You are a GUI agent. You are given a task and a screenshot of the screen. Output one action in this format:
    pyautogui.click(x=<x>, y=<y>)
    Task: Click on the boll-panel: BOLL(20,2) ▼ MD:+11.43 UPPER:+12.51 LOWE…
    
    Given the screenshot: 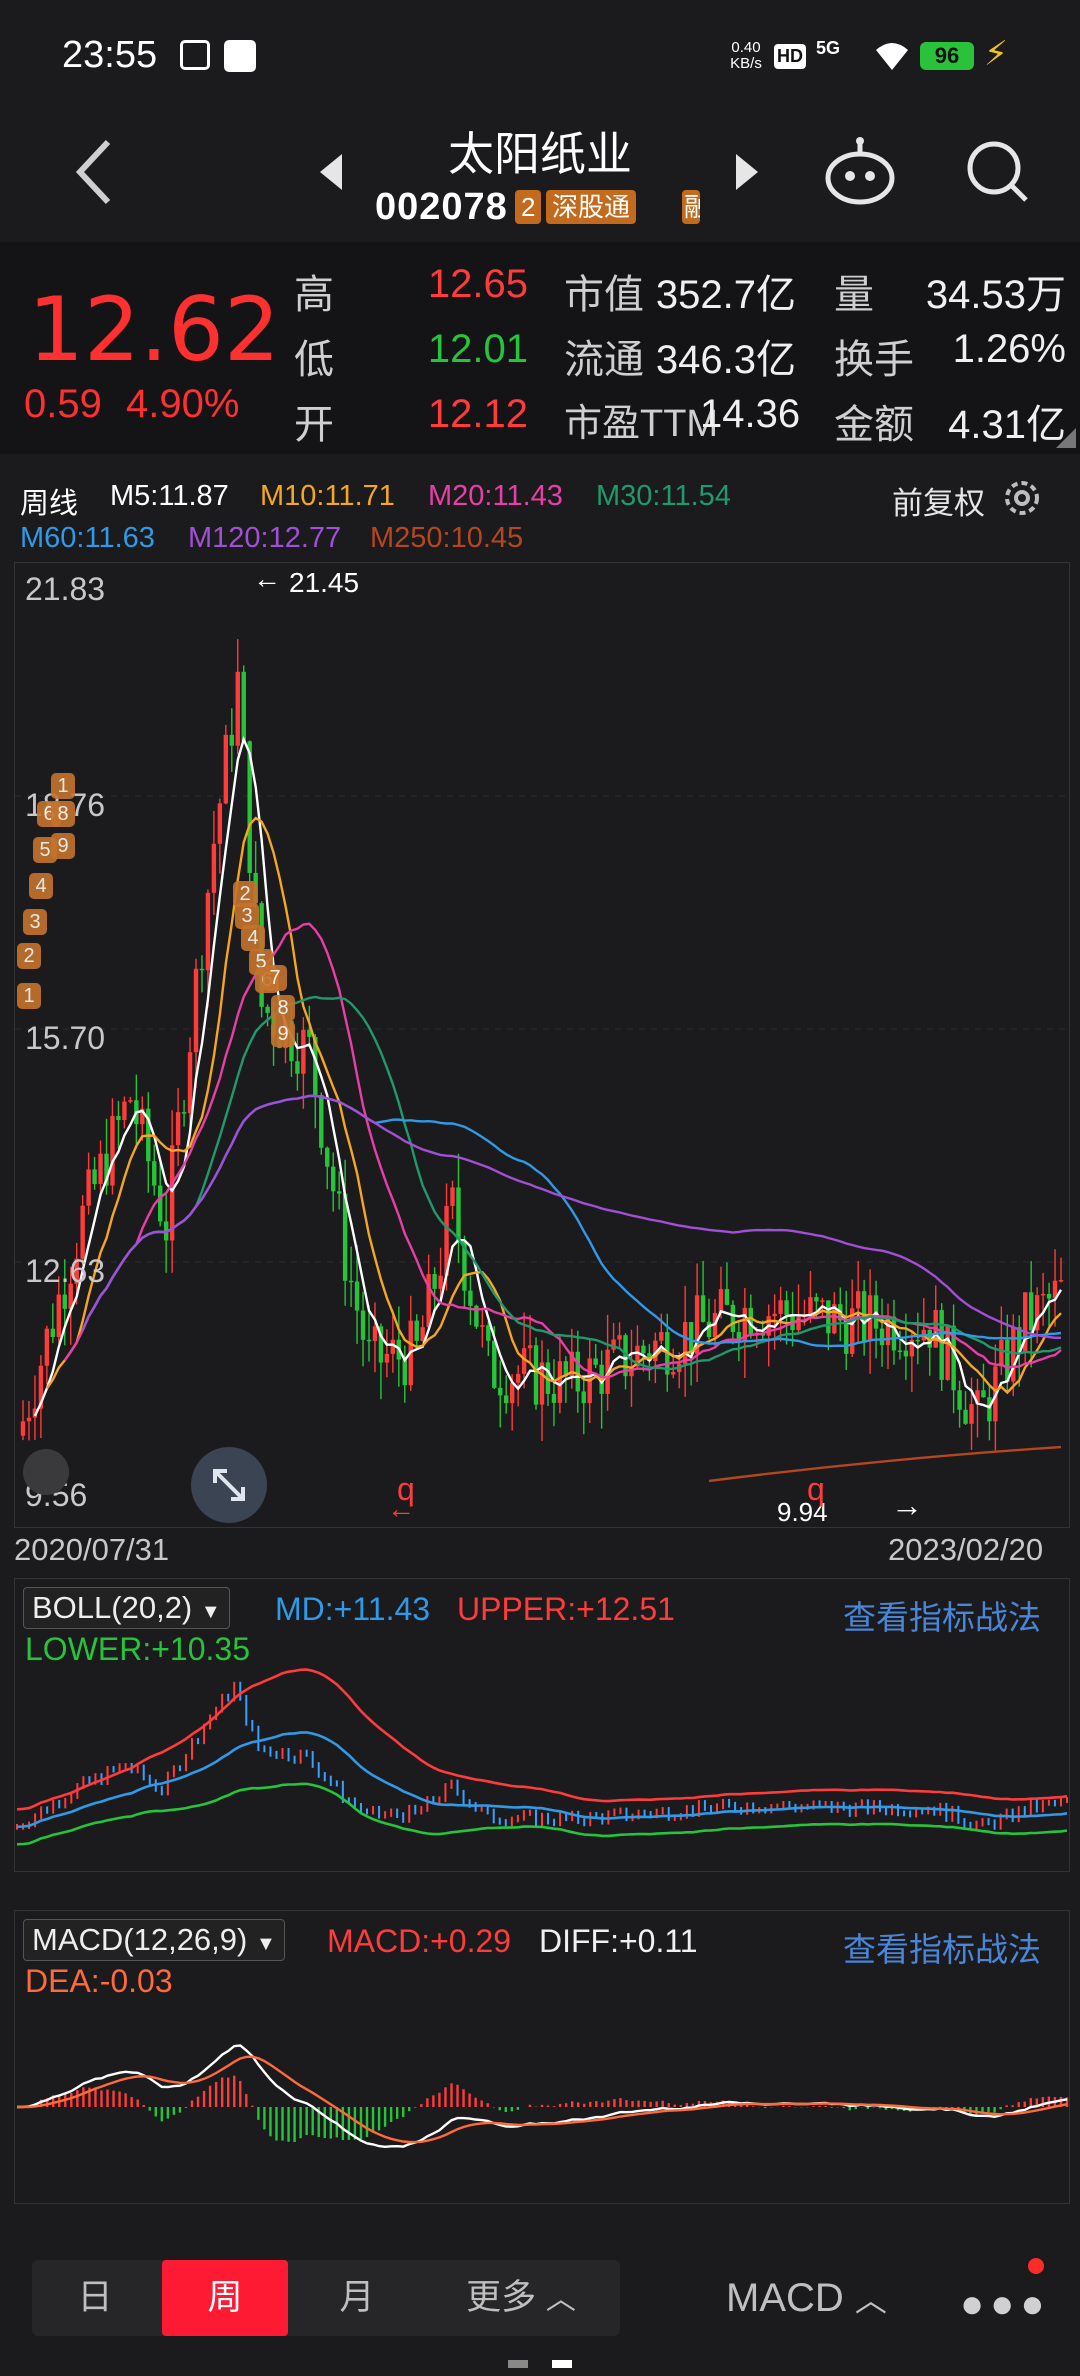 What is the action you would take?
    pyautogui.click(x=542, y=1725)
    